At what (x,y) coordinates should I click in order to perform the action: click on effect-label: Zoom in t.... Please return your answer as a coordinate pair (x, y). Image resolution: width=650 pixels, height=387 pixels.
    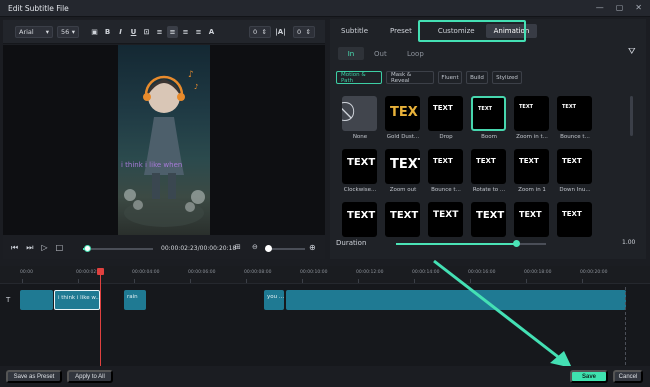
    Looking at the image, I should click on (532, 137).